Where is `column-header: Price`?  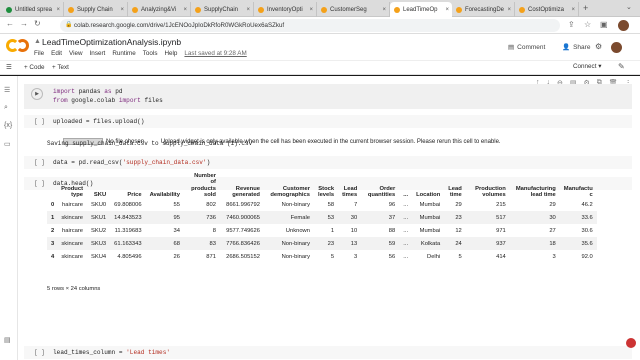 column-header: Price is located at coordinates (134, 194).